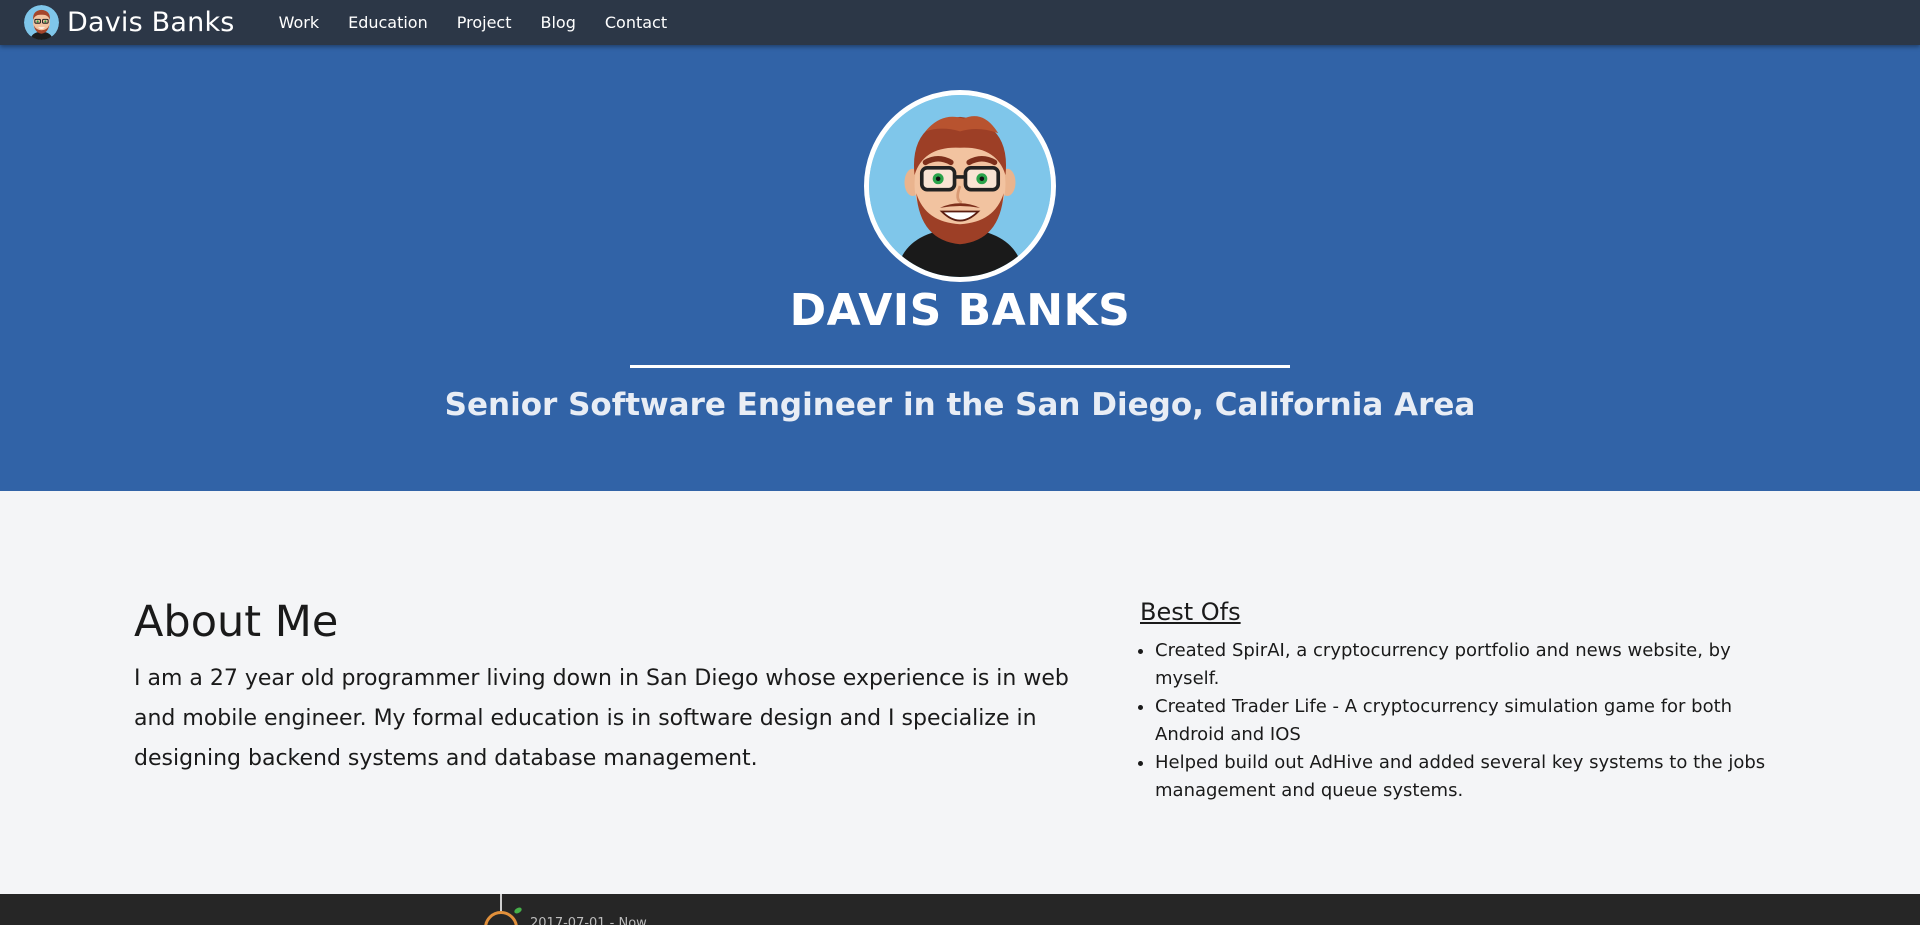 Image resolution: width=1920 pixels, height=925 pixels. Describe the element at coordinates (960, 310) in the screenshot. I see `hero-name: DAVIS BANKS` at that location.